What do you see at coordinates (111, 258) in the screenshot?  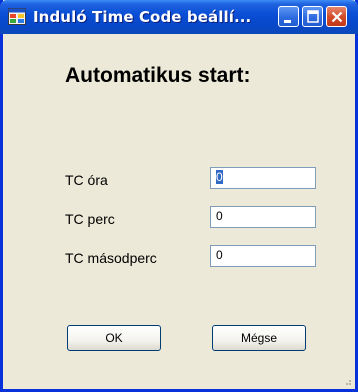 I see `tc-second-label: TC másodperc` at bounding box center [111, 258].